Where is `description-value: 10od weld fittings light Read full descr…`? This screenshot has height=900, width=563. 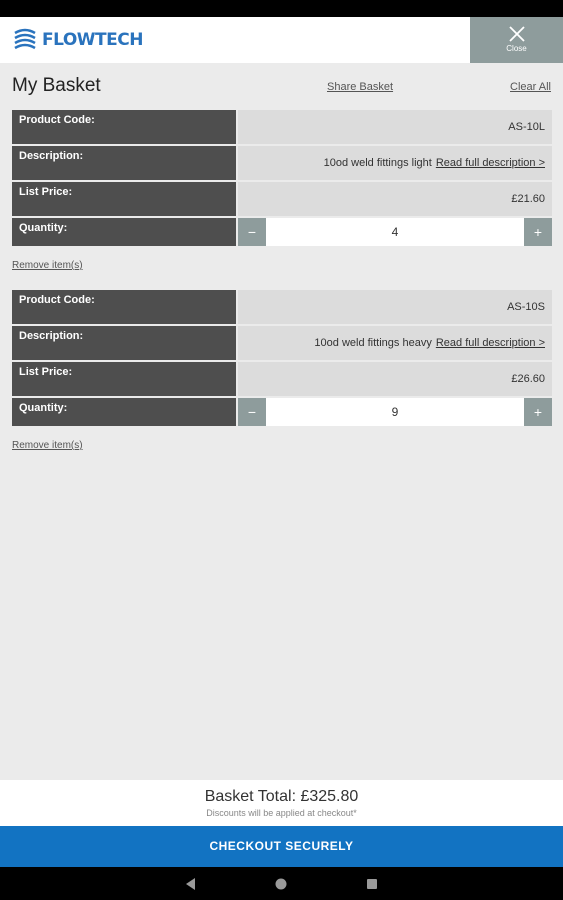 description-value: 10od weld fittings light Read full descr… is located at coordinates (395, 163).